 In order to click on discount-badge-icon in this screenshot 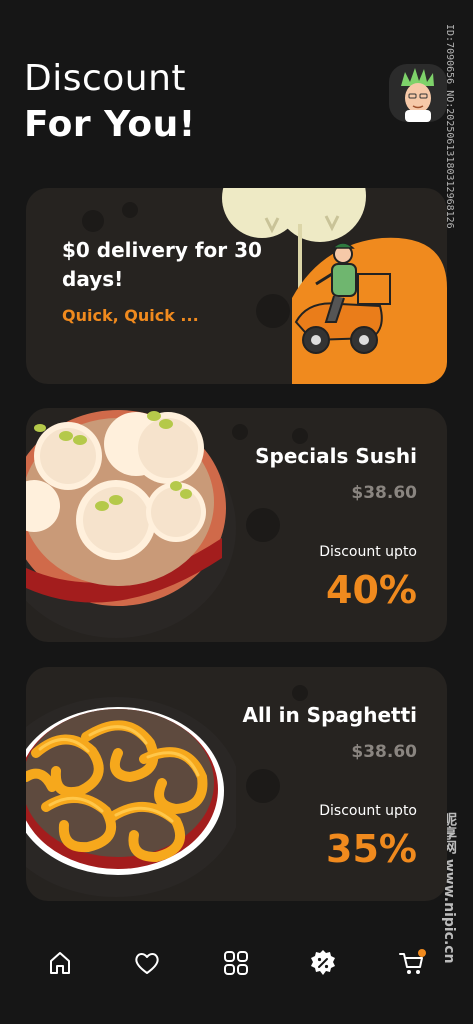, I will do `click(323, 962)`.